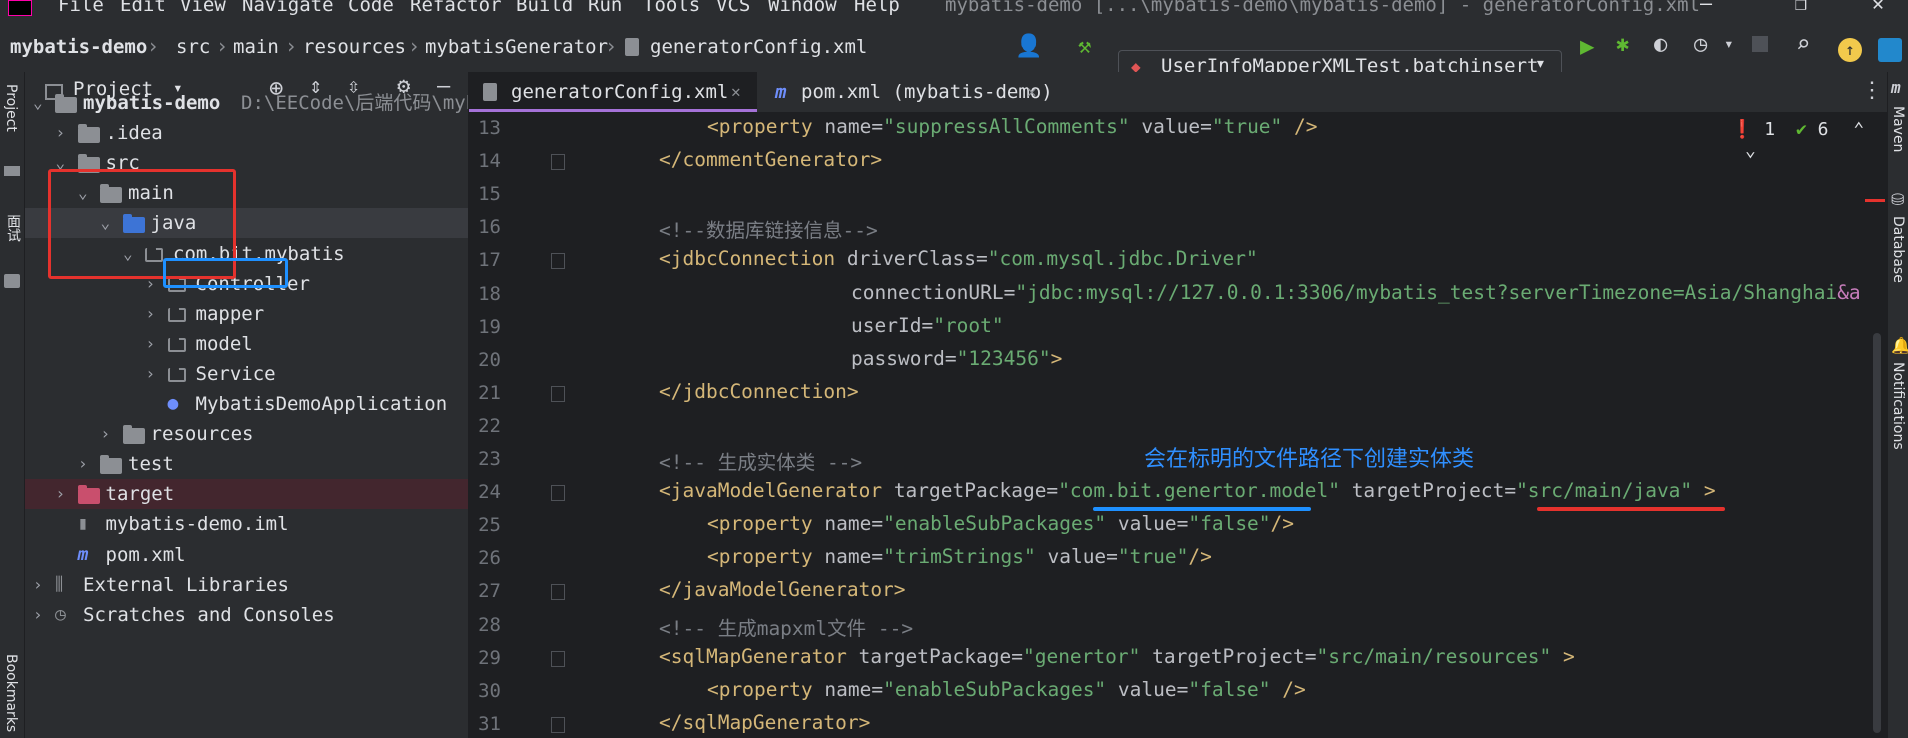  Describe the element at coordinates (1896, 87) in the screenshot. I see `maven-icon: m` at that location.